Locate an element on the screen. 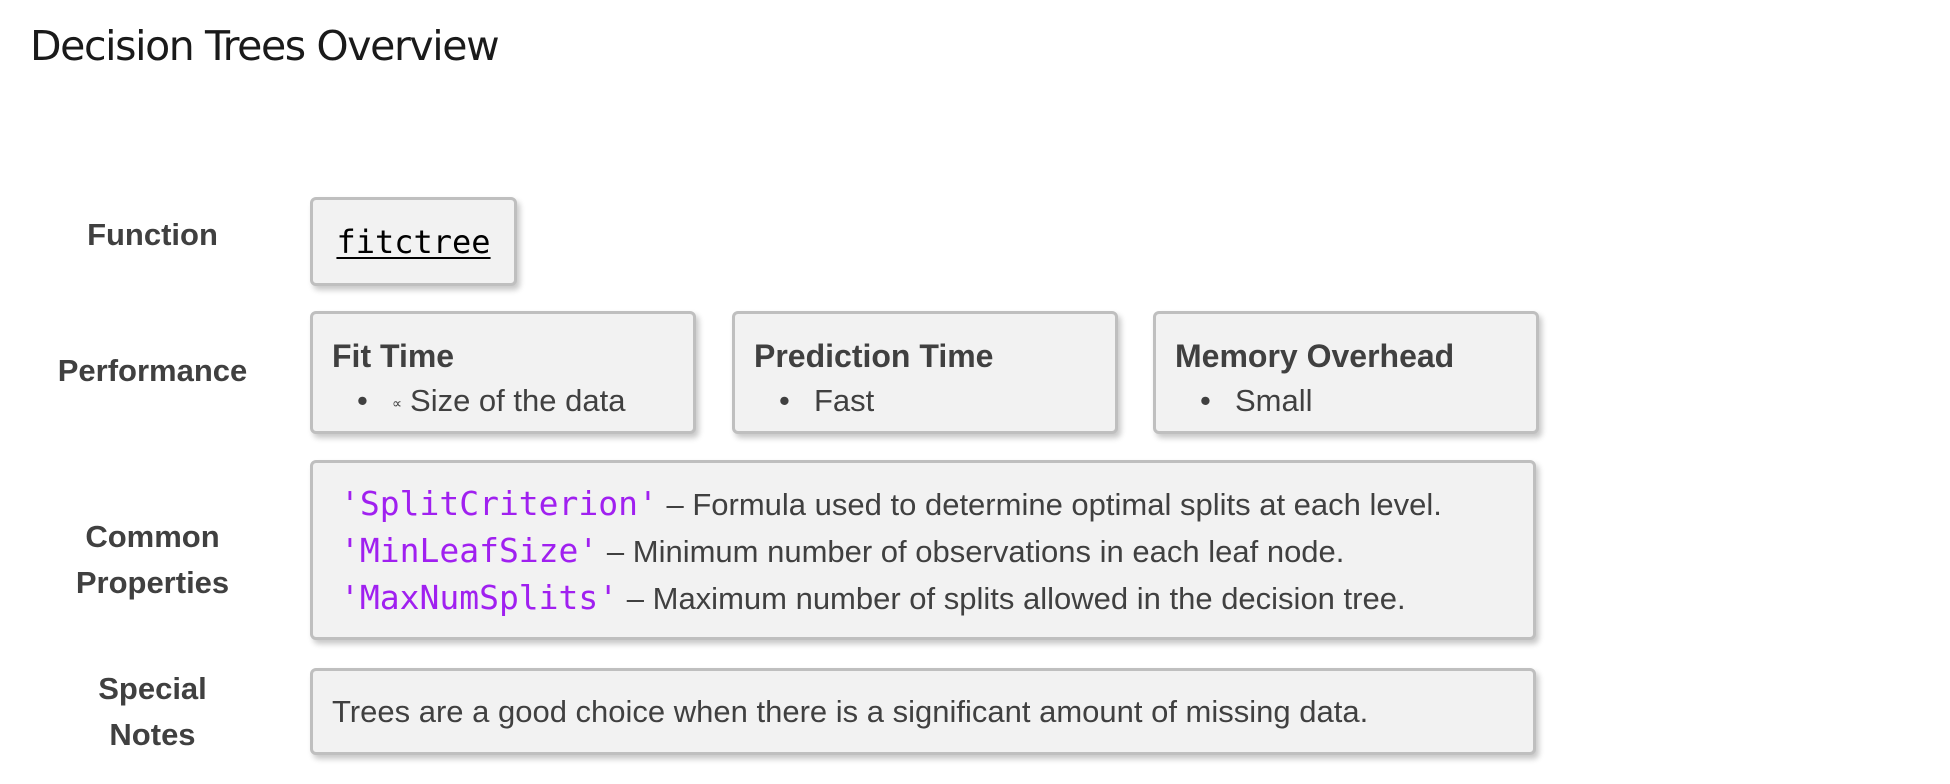 The height and width of the screenshot is (784, 1950). function-box: fitctree is located at coordinates (413, 241).